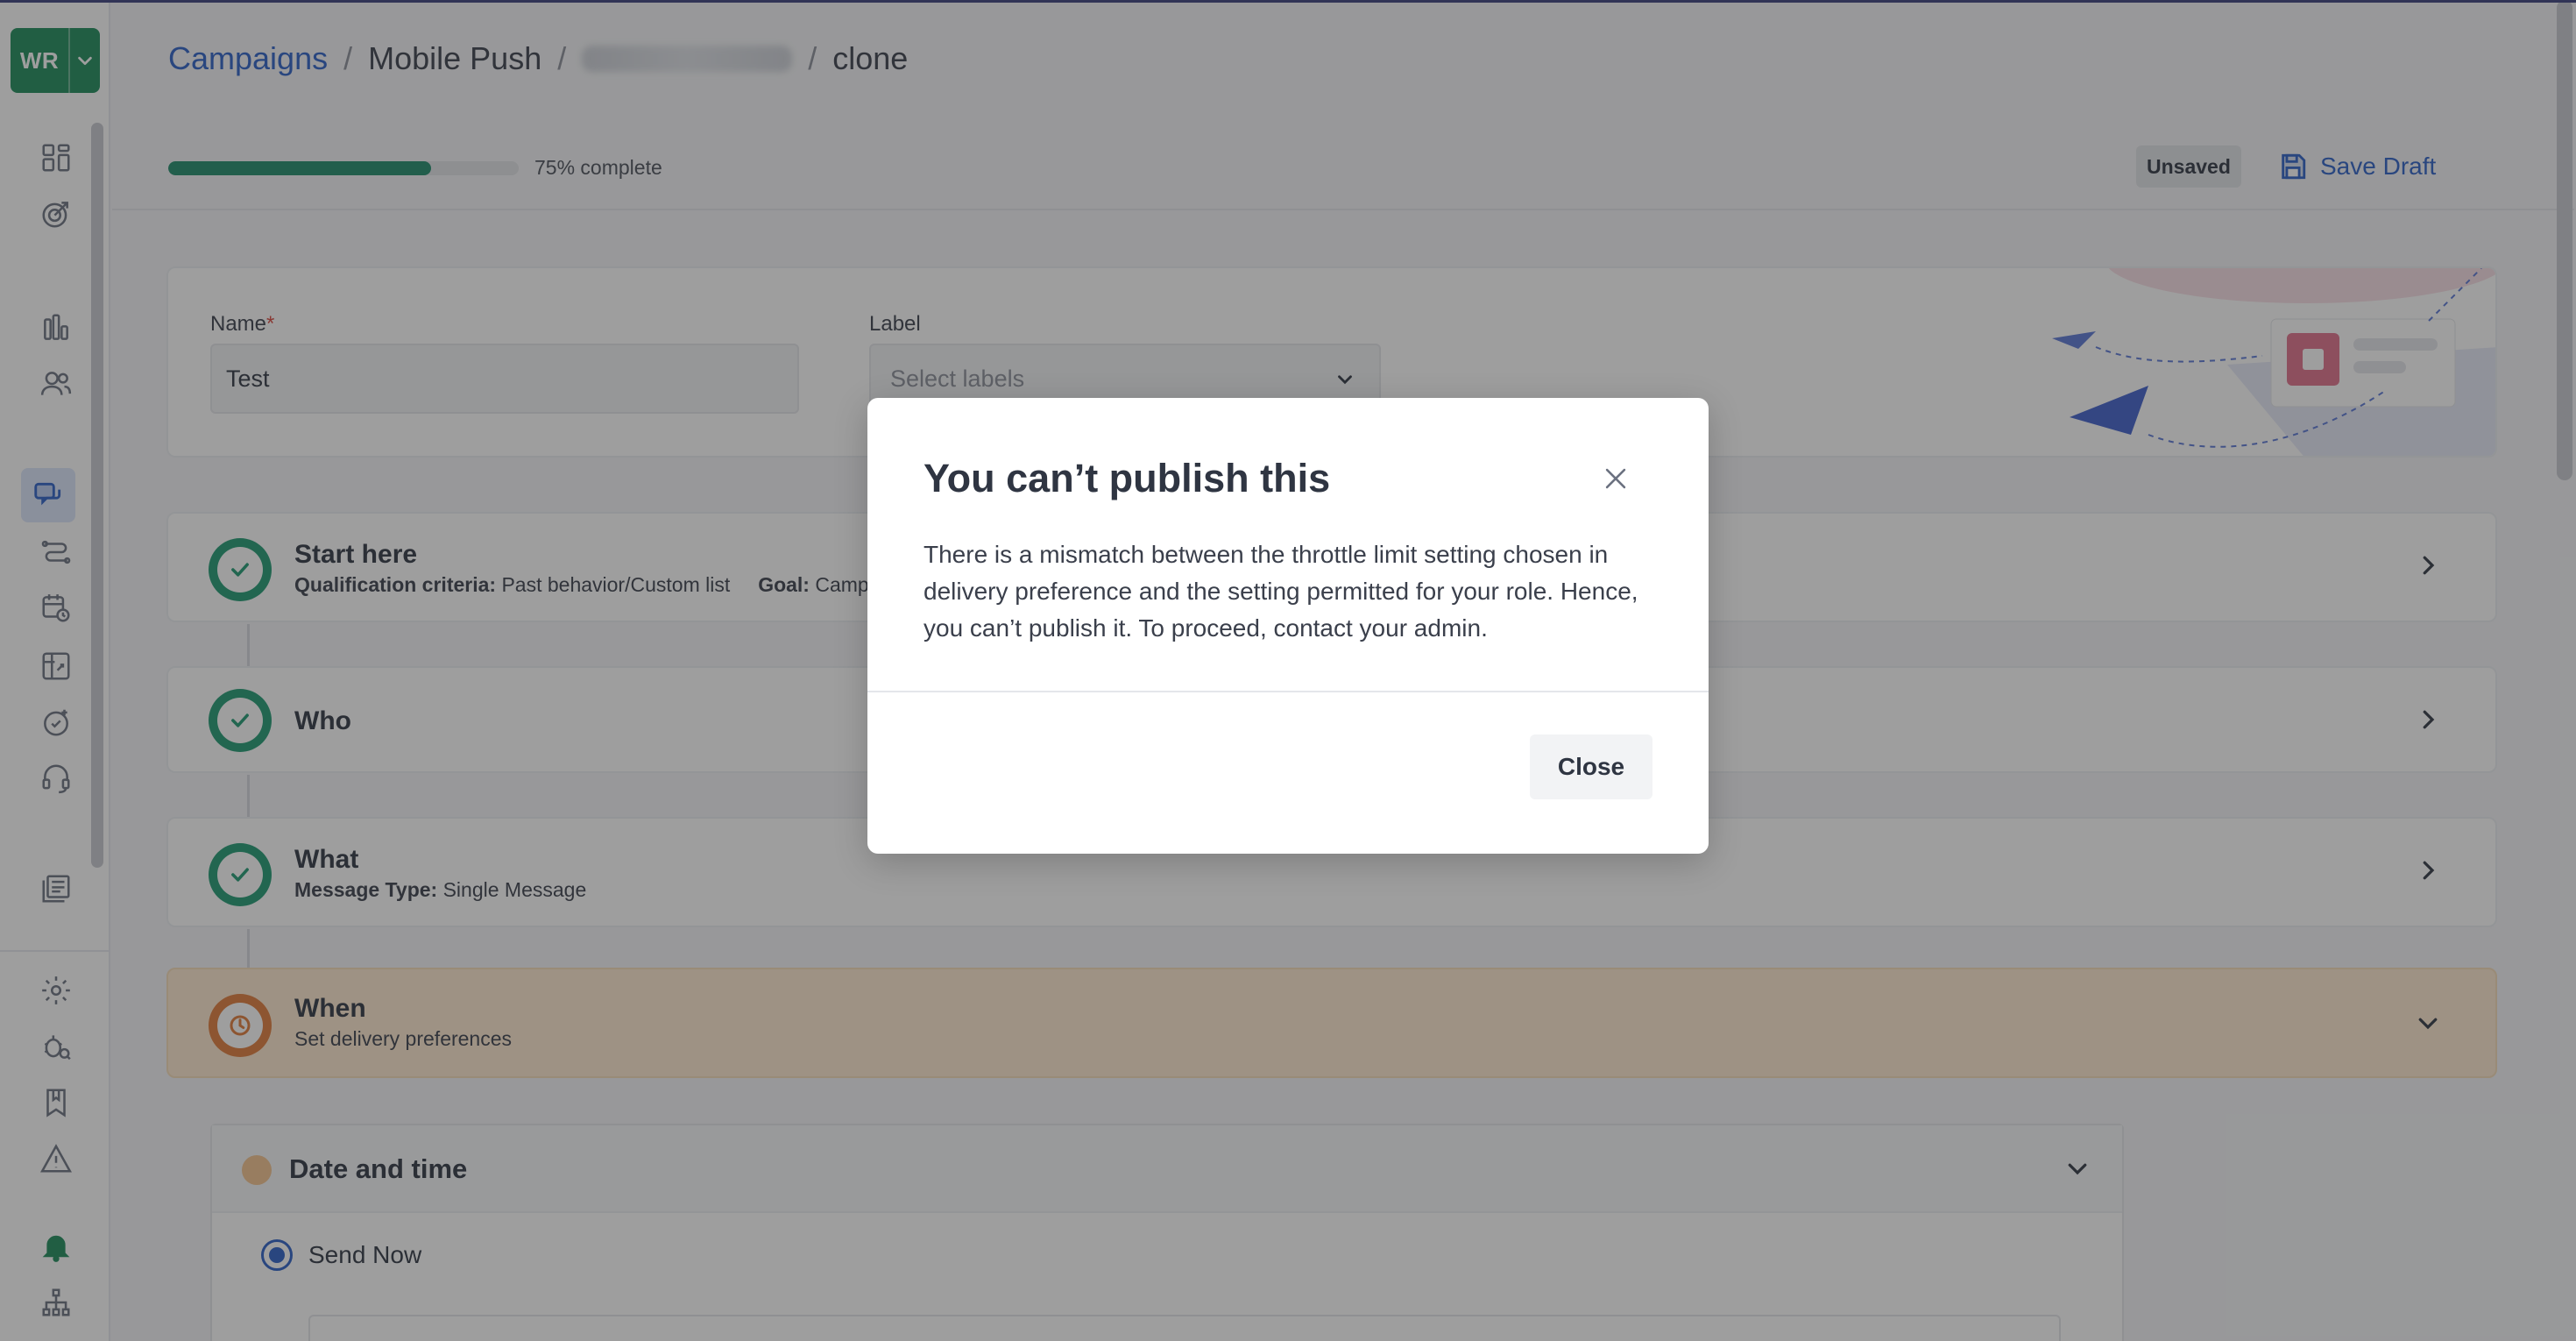 The width and height of the screenshot is (2576, 1341). I want to click on close-icon, so click(1615, 478).